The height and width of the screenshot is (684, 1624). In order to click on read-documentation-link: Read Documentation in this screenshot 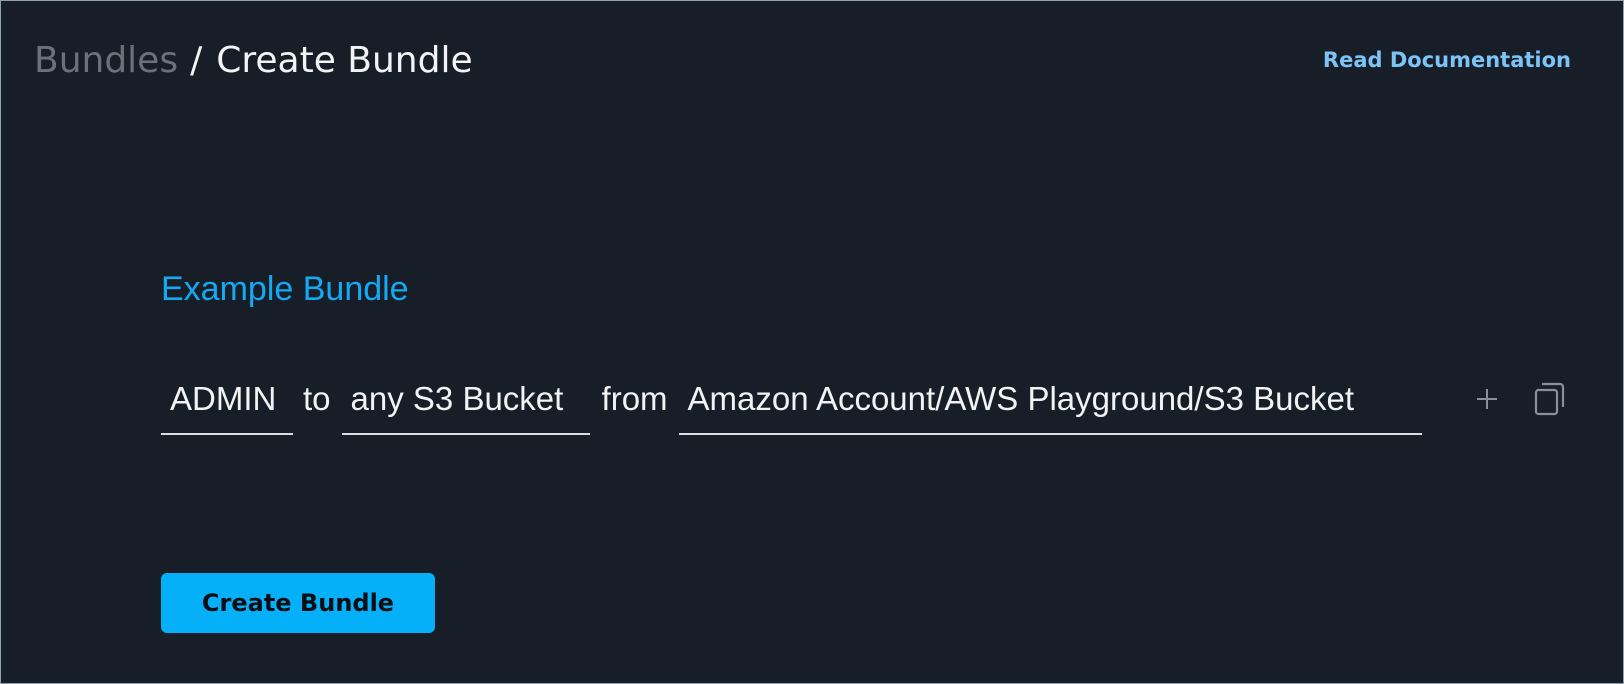, I will do `click(1447, 60)`.